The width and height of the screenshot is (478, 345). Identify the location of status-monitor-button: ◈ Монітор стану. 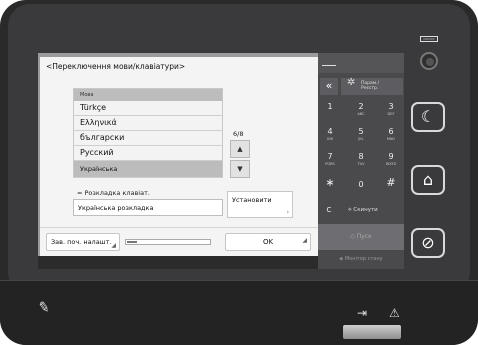
(361, 259).